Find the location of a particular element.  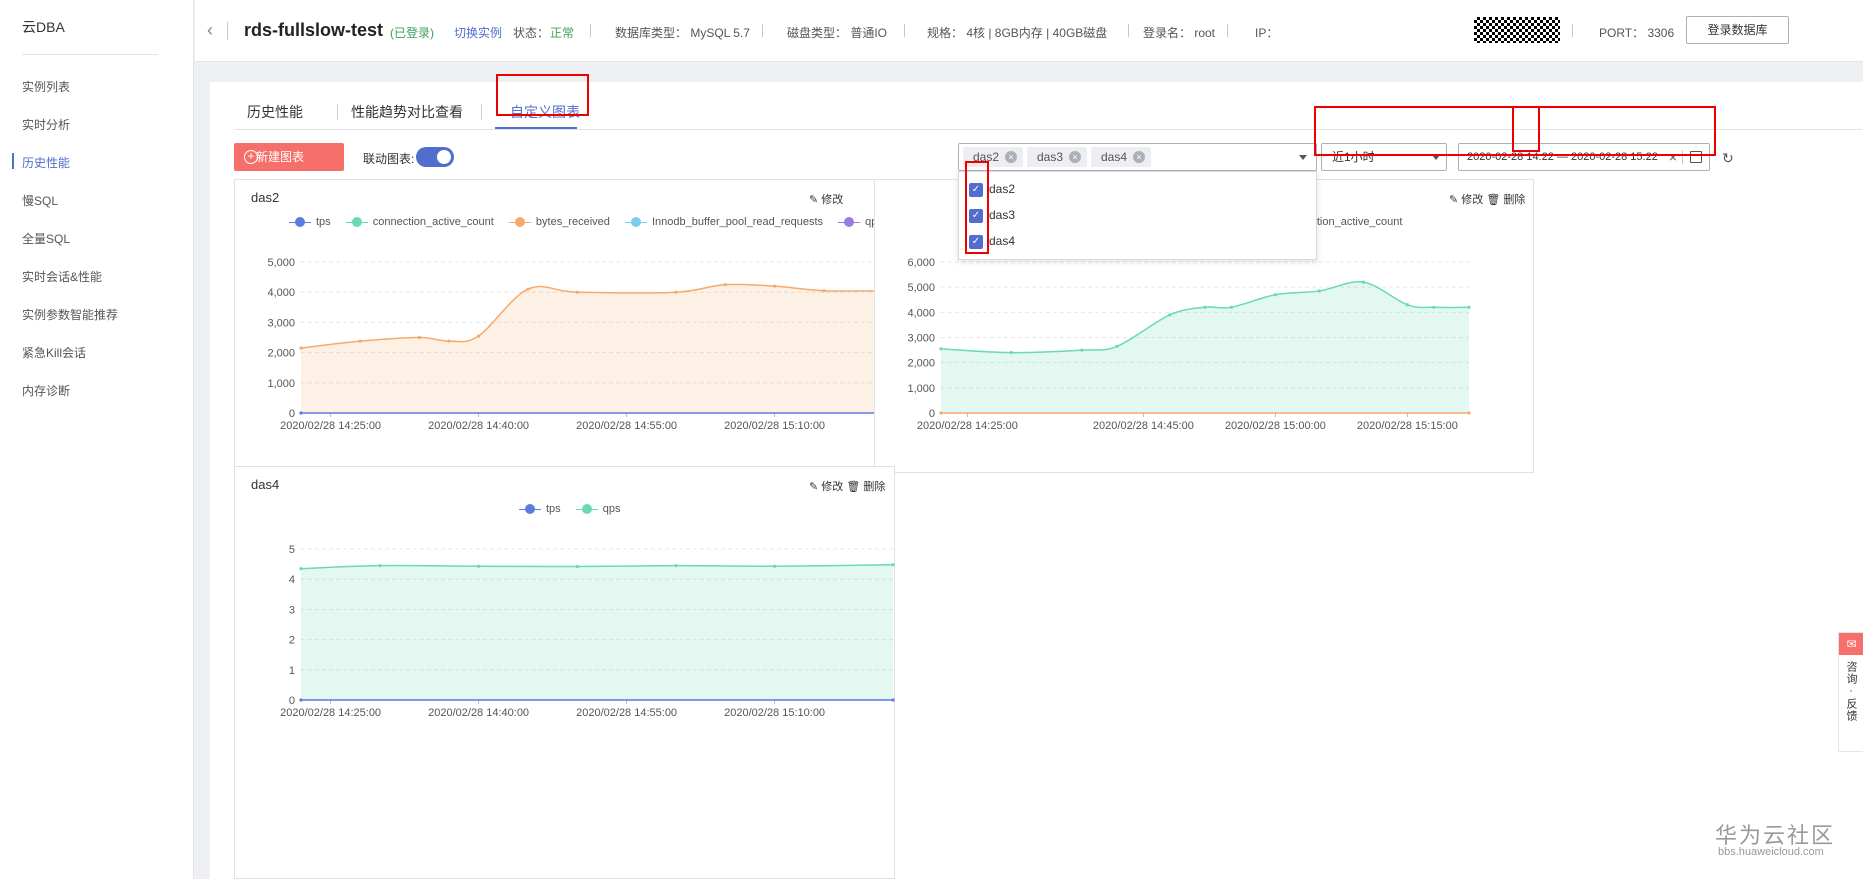

chart-multi-select: das2 × das3 × das4 × is located at coordinates (1137, 157).